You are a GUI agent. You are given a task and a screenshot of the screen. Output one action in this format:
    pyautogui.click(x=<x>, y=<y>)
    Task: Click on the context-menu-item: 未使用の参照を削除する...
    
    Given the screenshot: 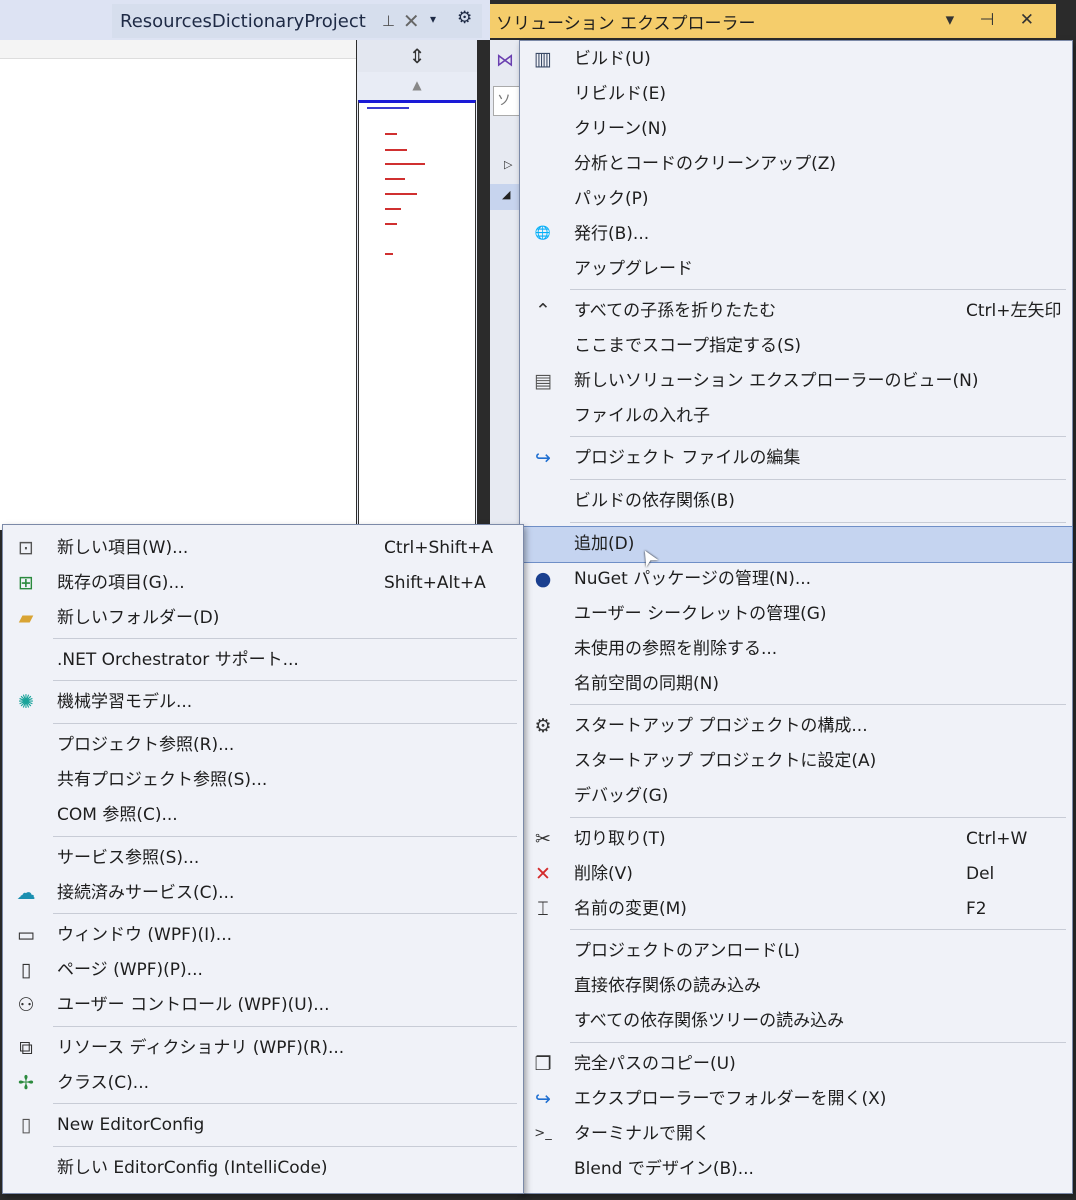 What is the action you would take?
    pyautogui.click(x=796, y=649)
    